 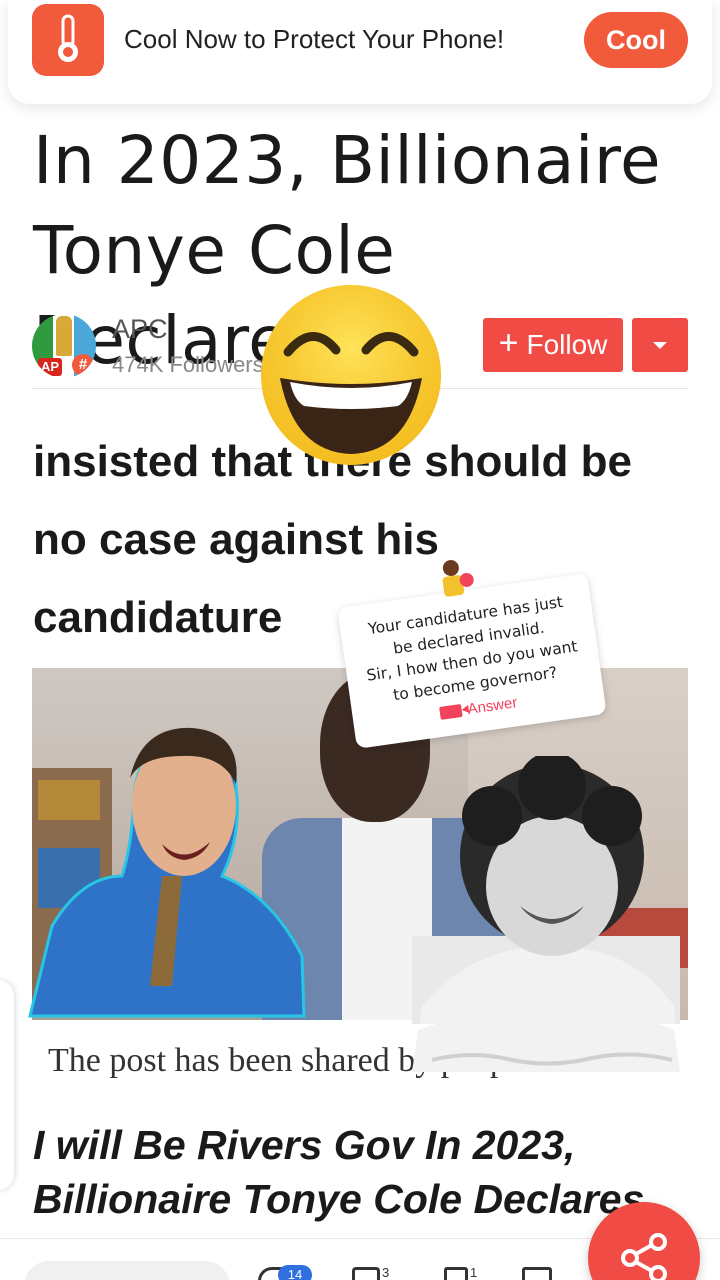 I want to click on person-sticker-icon, so click(x=458, y=578).